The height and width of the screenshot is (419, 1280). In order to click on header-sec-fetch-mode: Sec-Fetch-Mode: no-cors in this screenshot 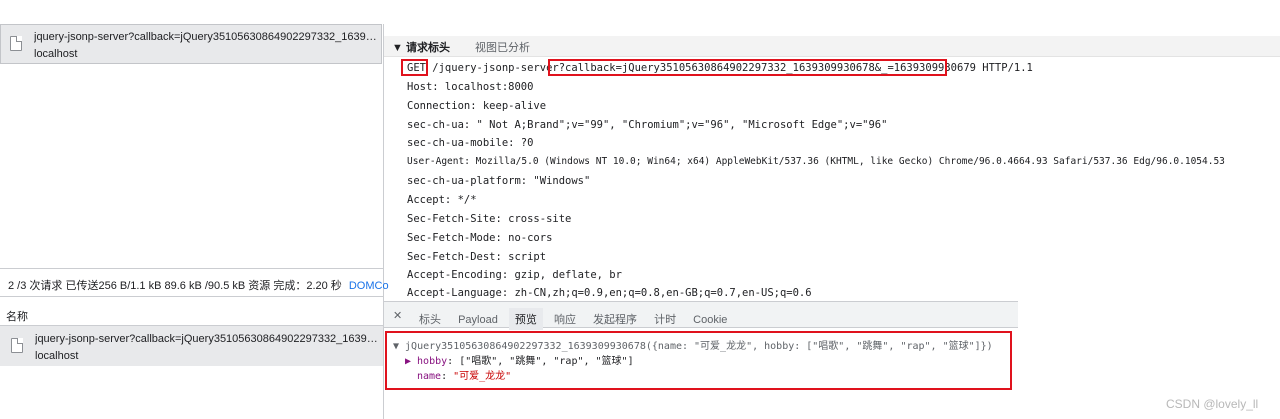, I will do `click(480, 238)`.